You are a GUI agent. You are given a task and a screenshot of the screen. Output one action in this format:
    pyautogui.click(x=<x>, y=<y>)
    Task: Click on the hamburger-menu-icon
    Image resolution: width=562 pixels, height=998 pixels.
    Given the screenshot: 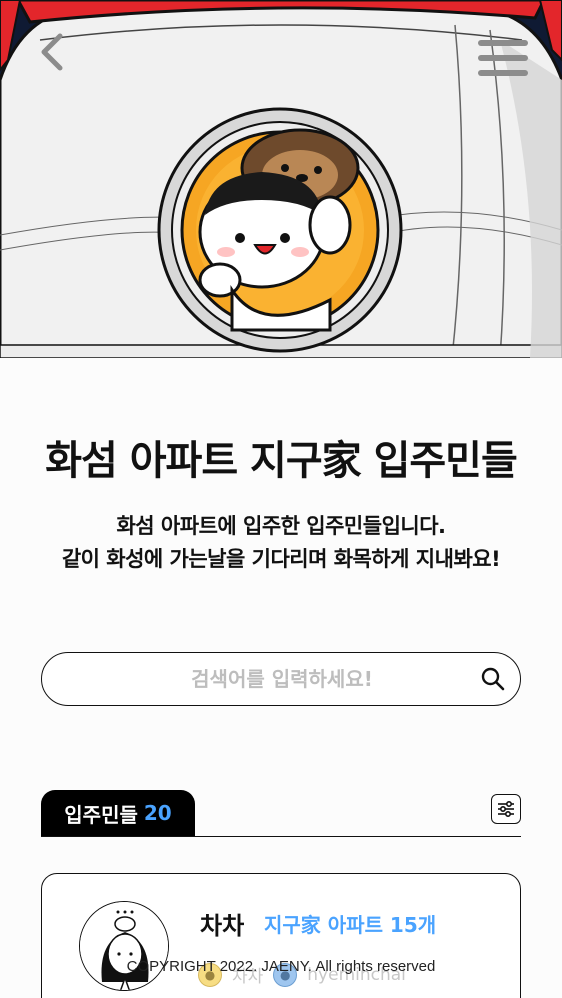 What is the action you would take?
    pyautogui.click(x=503, y=43)
    